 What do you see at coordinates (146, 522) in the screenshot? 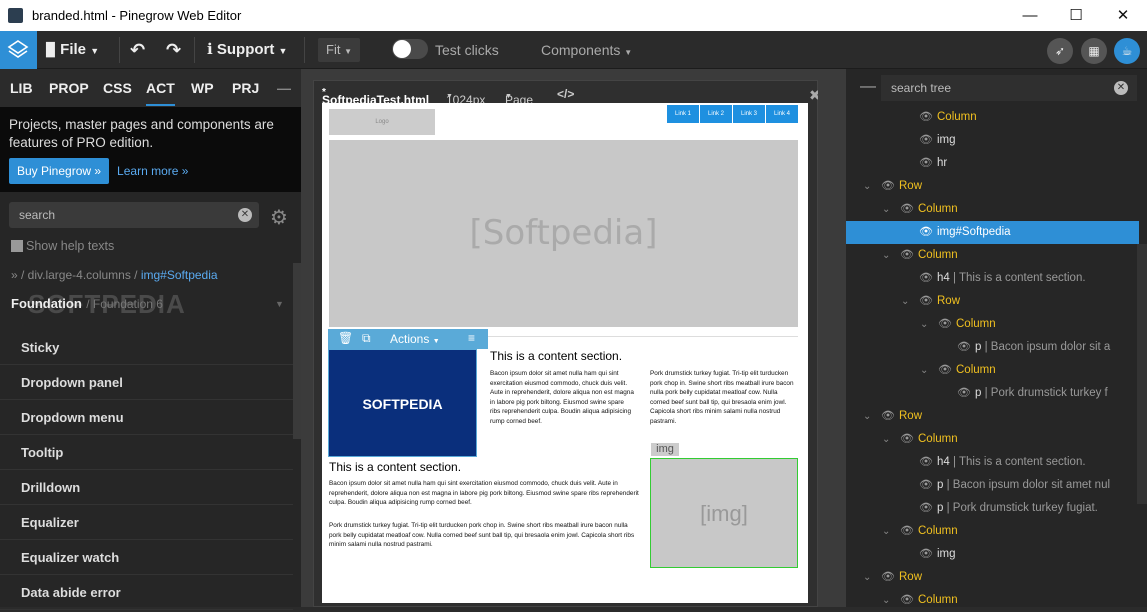
I see `list-item: Equalizer` at bounding box center [146, 522].